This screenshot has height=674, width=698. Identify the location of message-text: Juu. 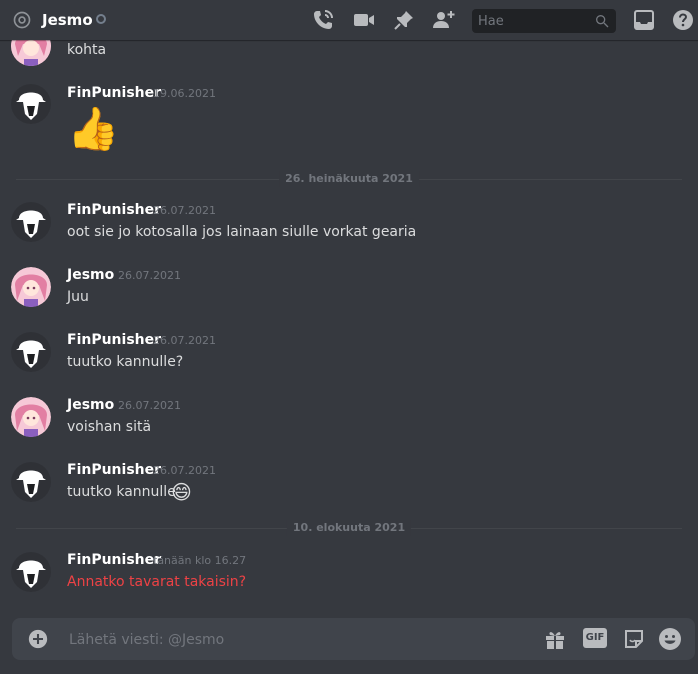
(78, 297).